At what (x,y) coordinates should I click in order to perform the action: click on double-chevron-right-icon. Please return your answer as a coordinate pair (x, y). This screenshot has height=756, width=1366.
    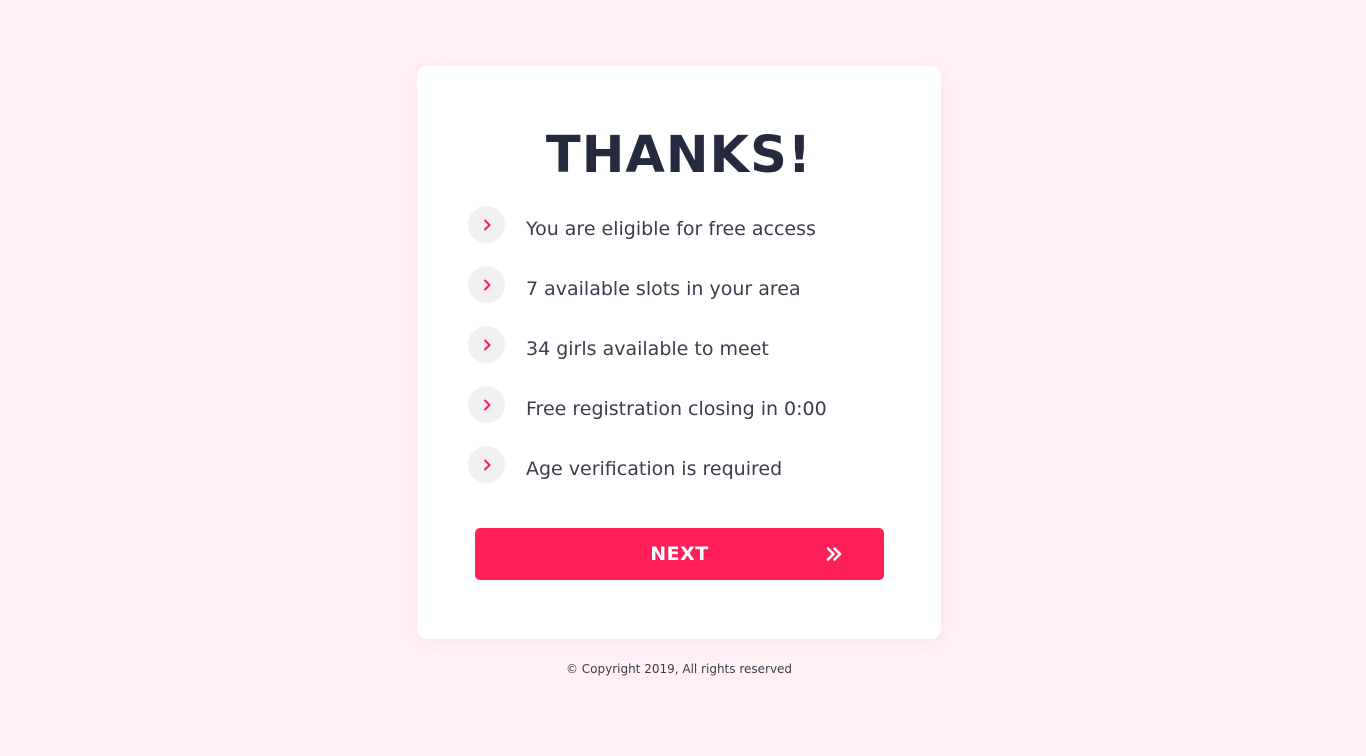
    Looking at the image, I should click on (834, 554).